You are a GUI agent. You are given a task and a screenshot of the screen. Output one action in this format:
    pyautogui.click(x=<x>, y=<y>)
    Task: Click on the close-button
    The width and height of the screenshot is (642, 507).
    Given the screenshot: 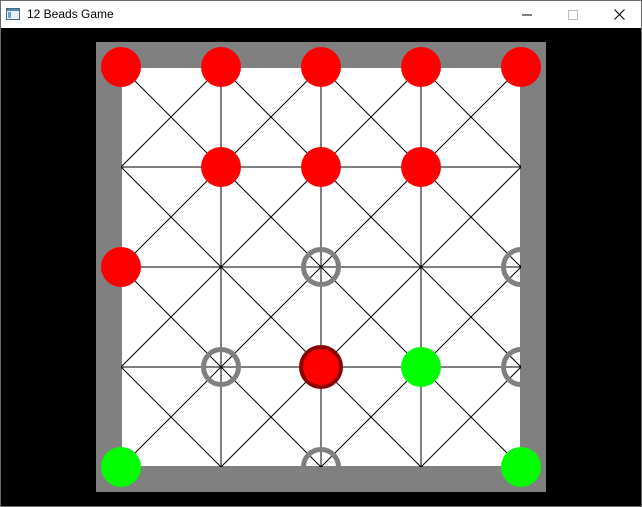 What is the action you would take?
    pyautogui.click(x=619, y=14)
    